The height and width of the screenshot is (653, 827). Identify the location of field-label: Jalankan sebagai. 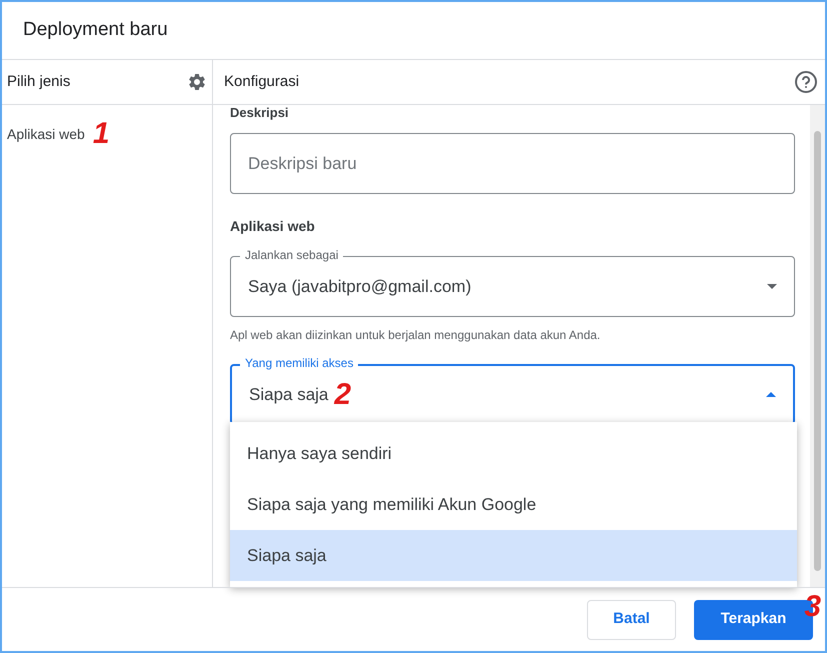
(292, 255).